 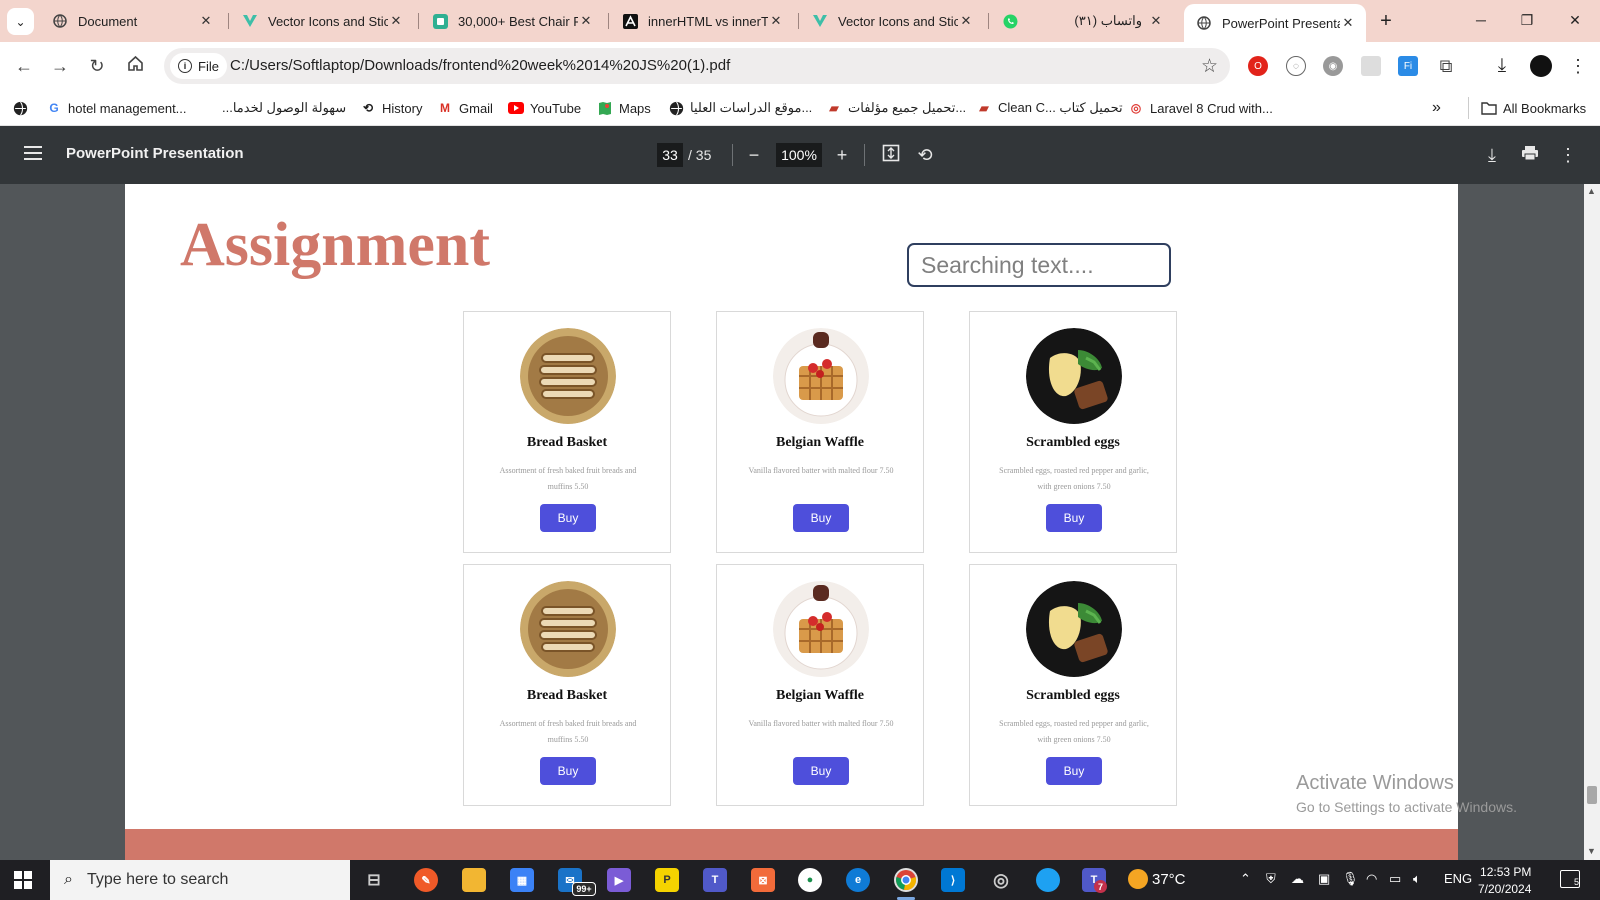 I want to click on language-indicator: ENG, so click(x=1458, y=878).